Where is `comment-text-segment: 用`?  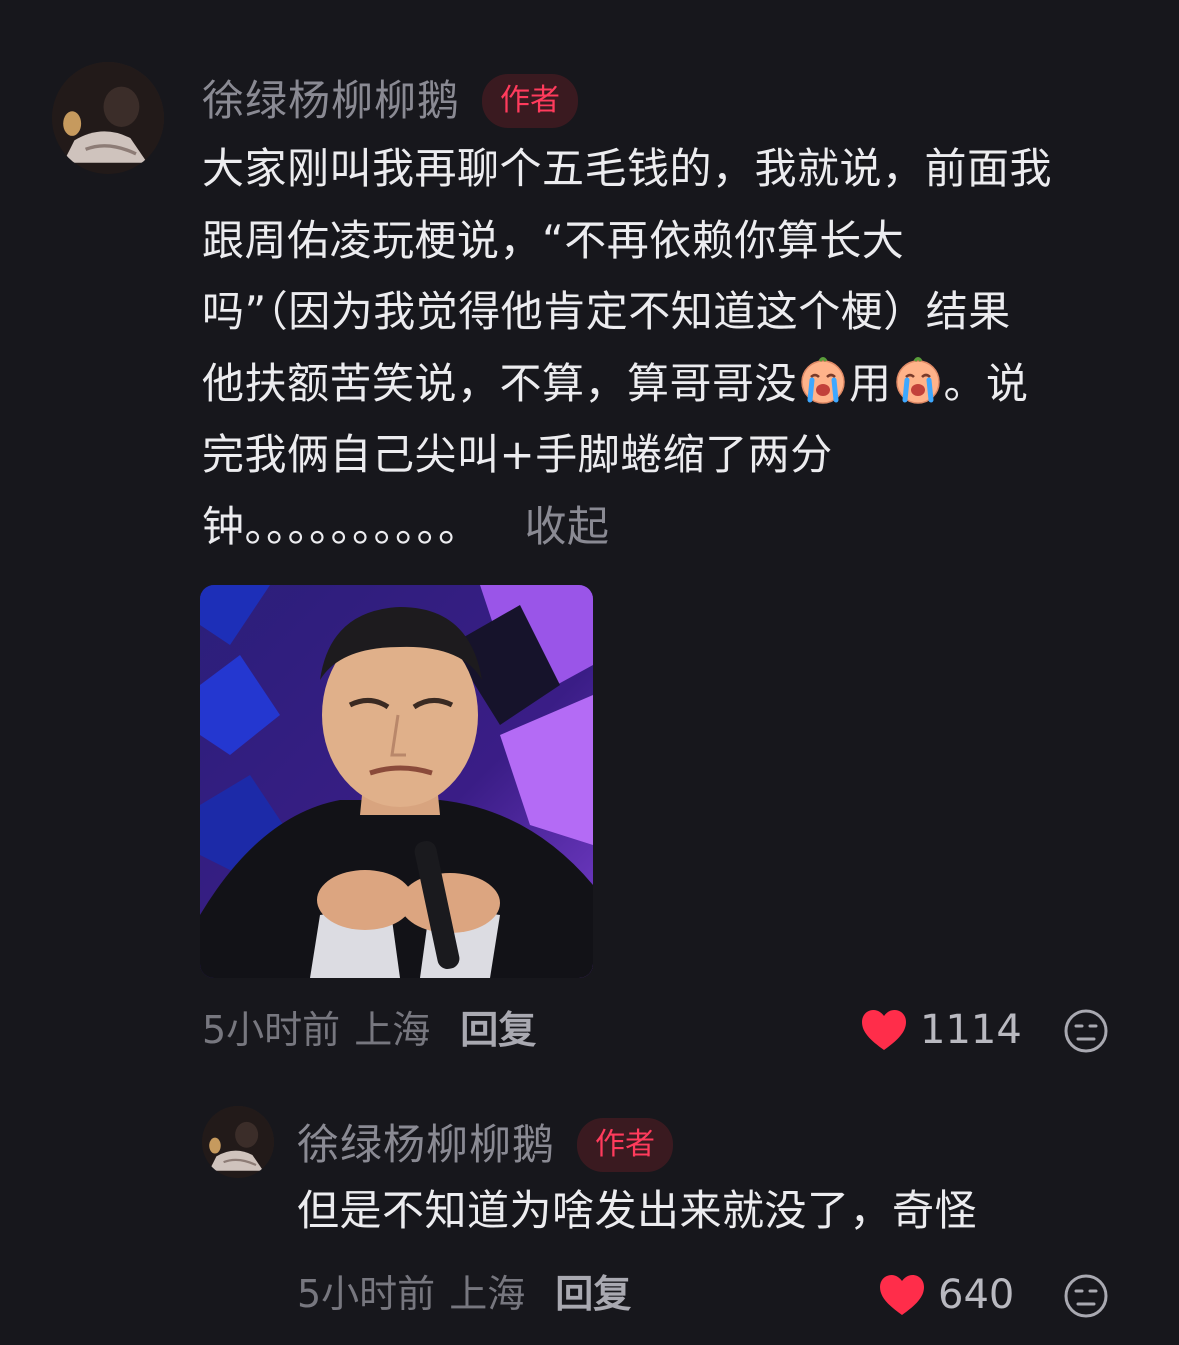
comment-text-segment: 用 is located at coordinates (870, 383).